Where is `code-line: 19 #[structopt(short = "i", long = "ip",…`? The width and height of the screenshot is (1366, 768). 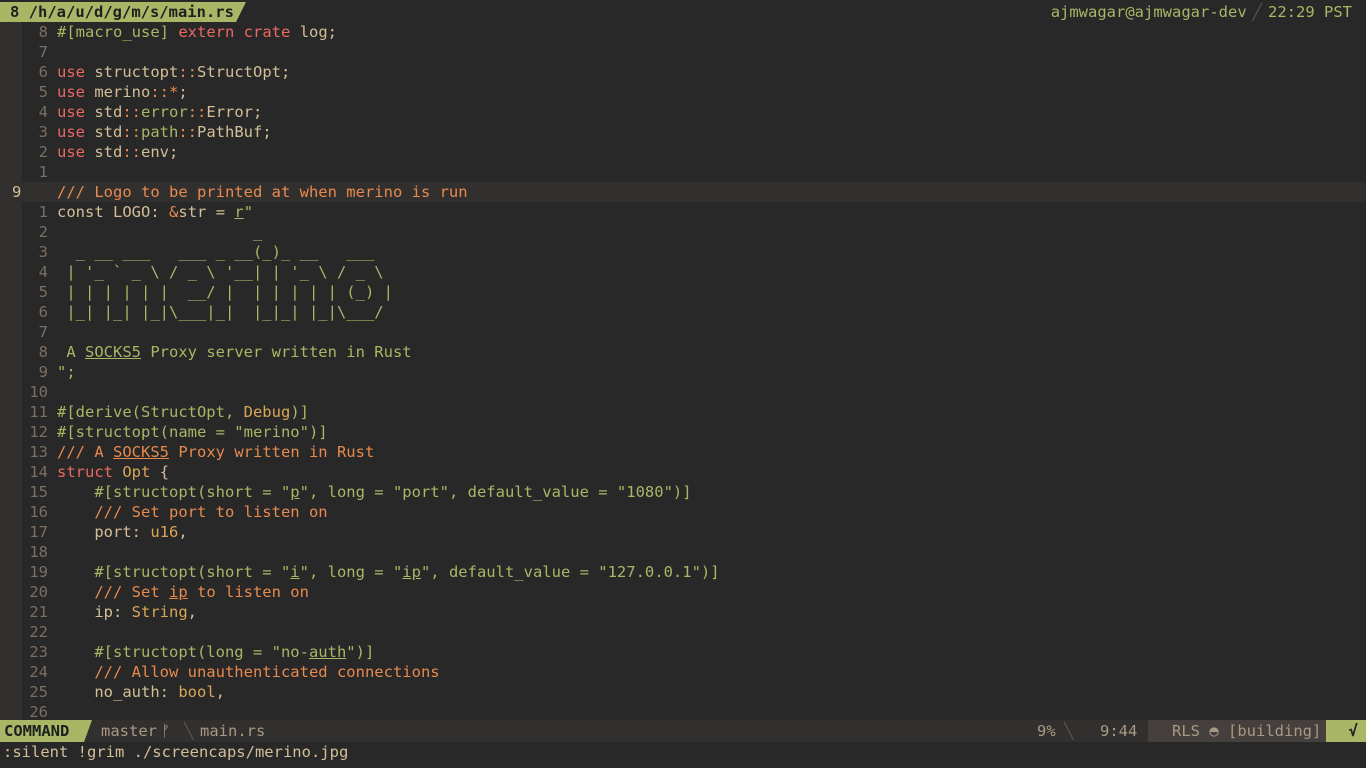
code-line: 19 #[structopt(short = "i", long = "ip",… is located at coordinates (683, 572).